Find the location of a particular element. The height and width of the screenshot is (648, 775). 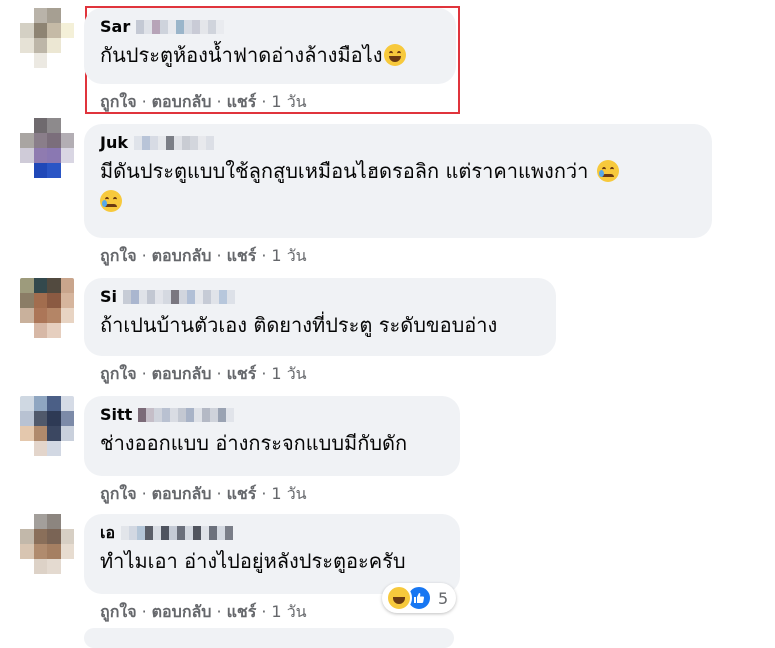

comment-bubble is located at coordinates (269, 638).